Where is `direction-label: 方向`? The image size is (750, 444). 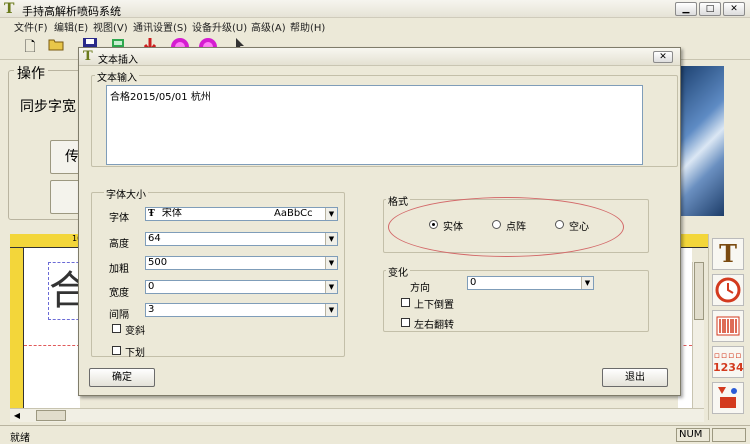 direction-label: 方向 is located at coordinates (420, 288).